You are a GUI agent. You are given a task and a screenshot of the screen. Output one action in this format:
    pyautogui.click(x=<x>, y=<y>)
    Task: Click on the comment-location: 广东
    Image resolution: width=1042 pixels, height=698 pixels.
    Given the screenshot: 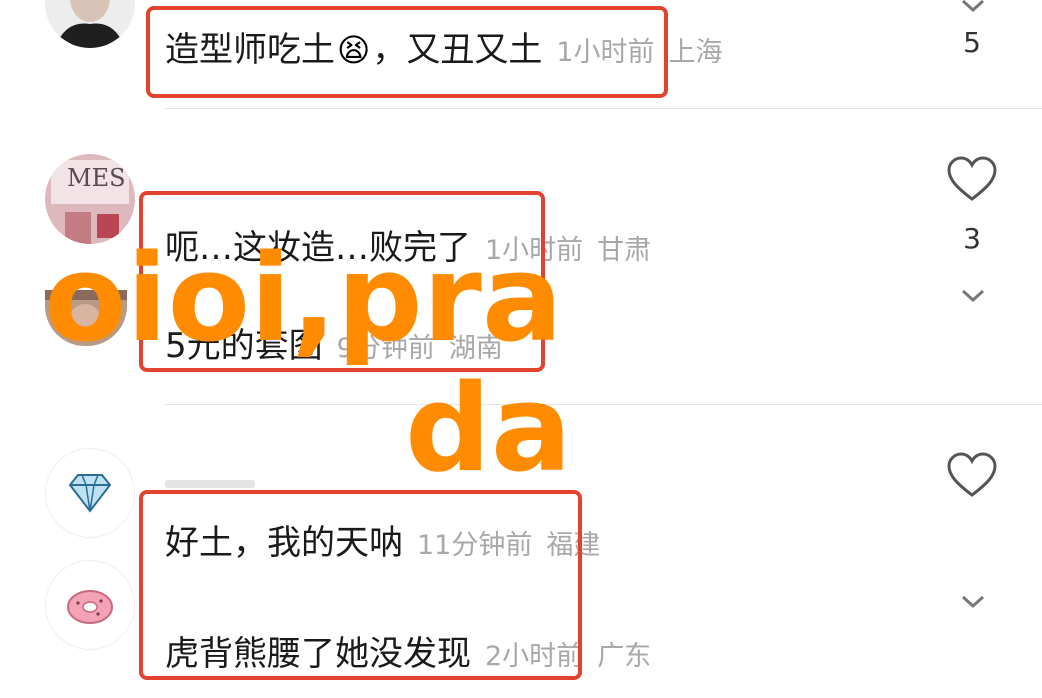 What is the action you would take?
    pyautogui.click(x=624, y=656)
    